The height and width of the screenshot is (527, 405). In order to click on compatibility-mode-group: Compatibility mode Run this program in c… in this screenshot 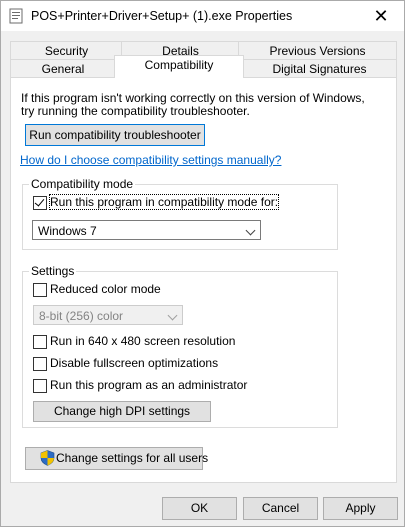, I will do `click(180, 213)`.